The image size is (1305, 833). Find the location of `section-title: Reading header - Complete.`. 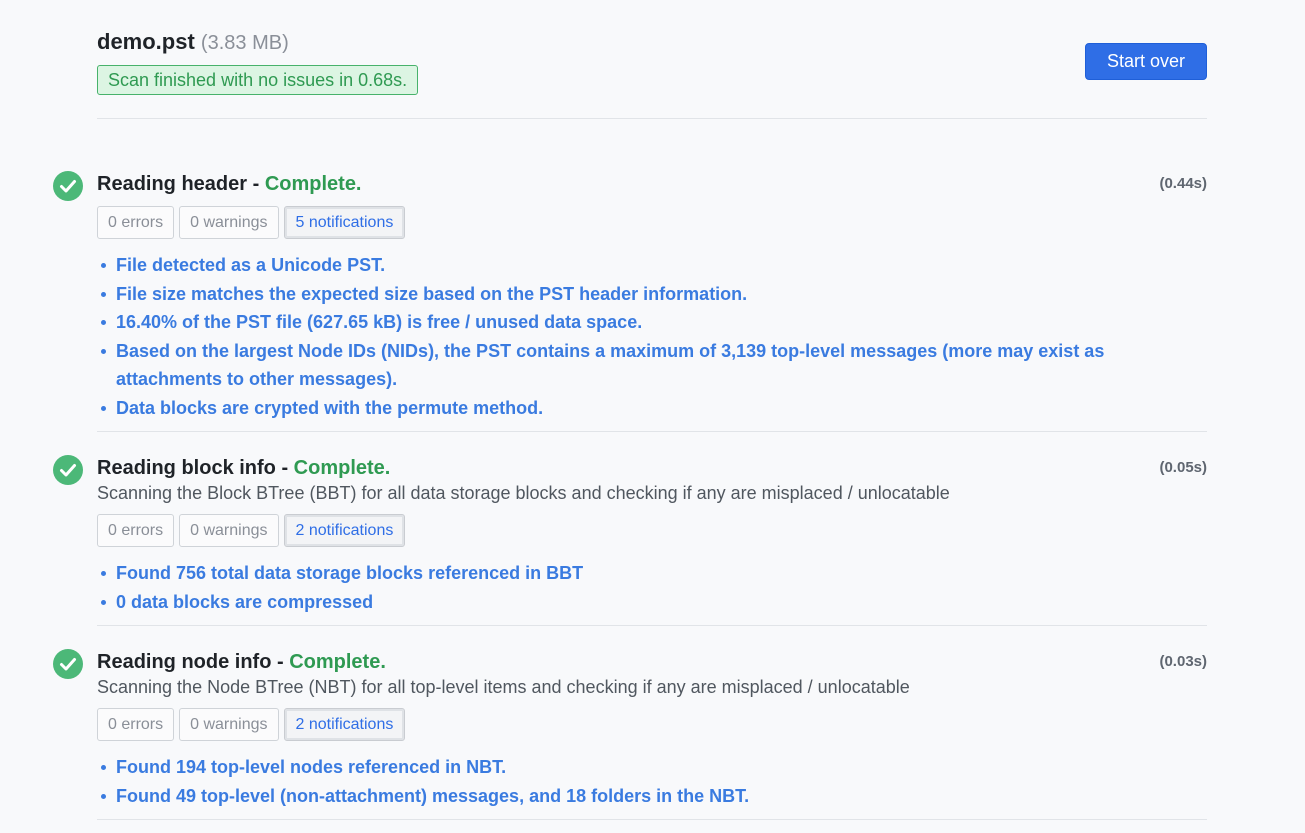

section-title: Reading header - Complete. is located at coordinates (229, 184).